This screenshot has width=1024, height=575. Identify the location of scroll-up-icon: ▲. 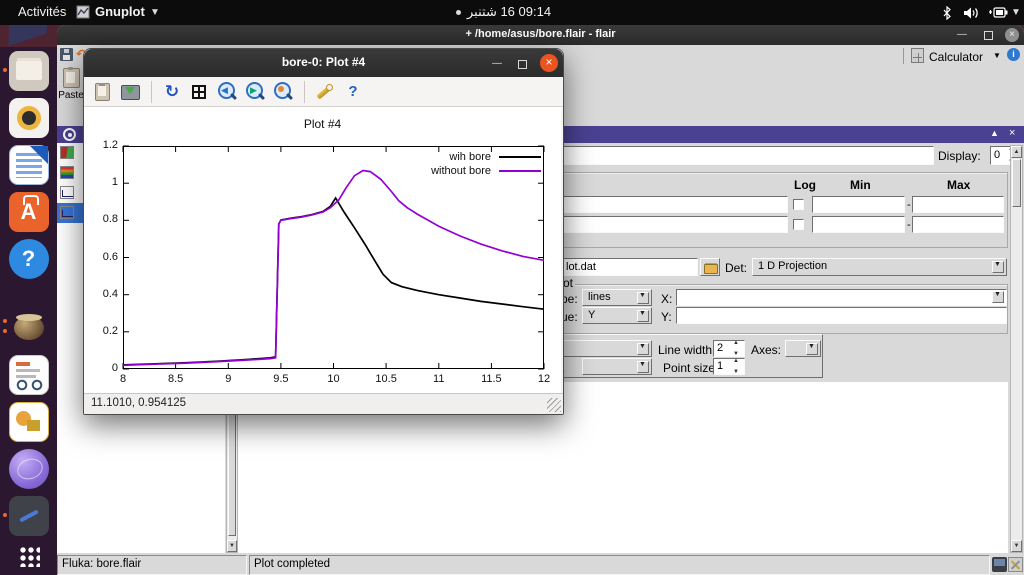
(1016, 152).